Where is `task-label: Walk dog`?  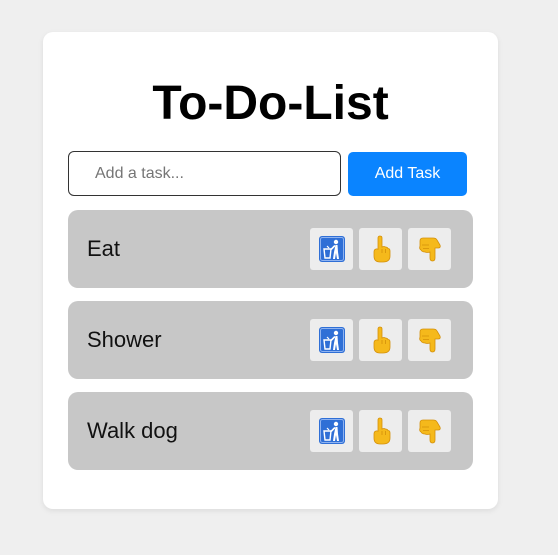
task-label: Walk dog is located at coordinates (132, 430).